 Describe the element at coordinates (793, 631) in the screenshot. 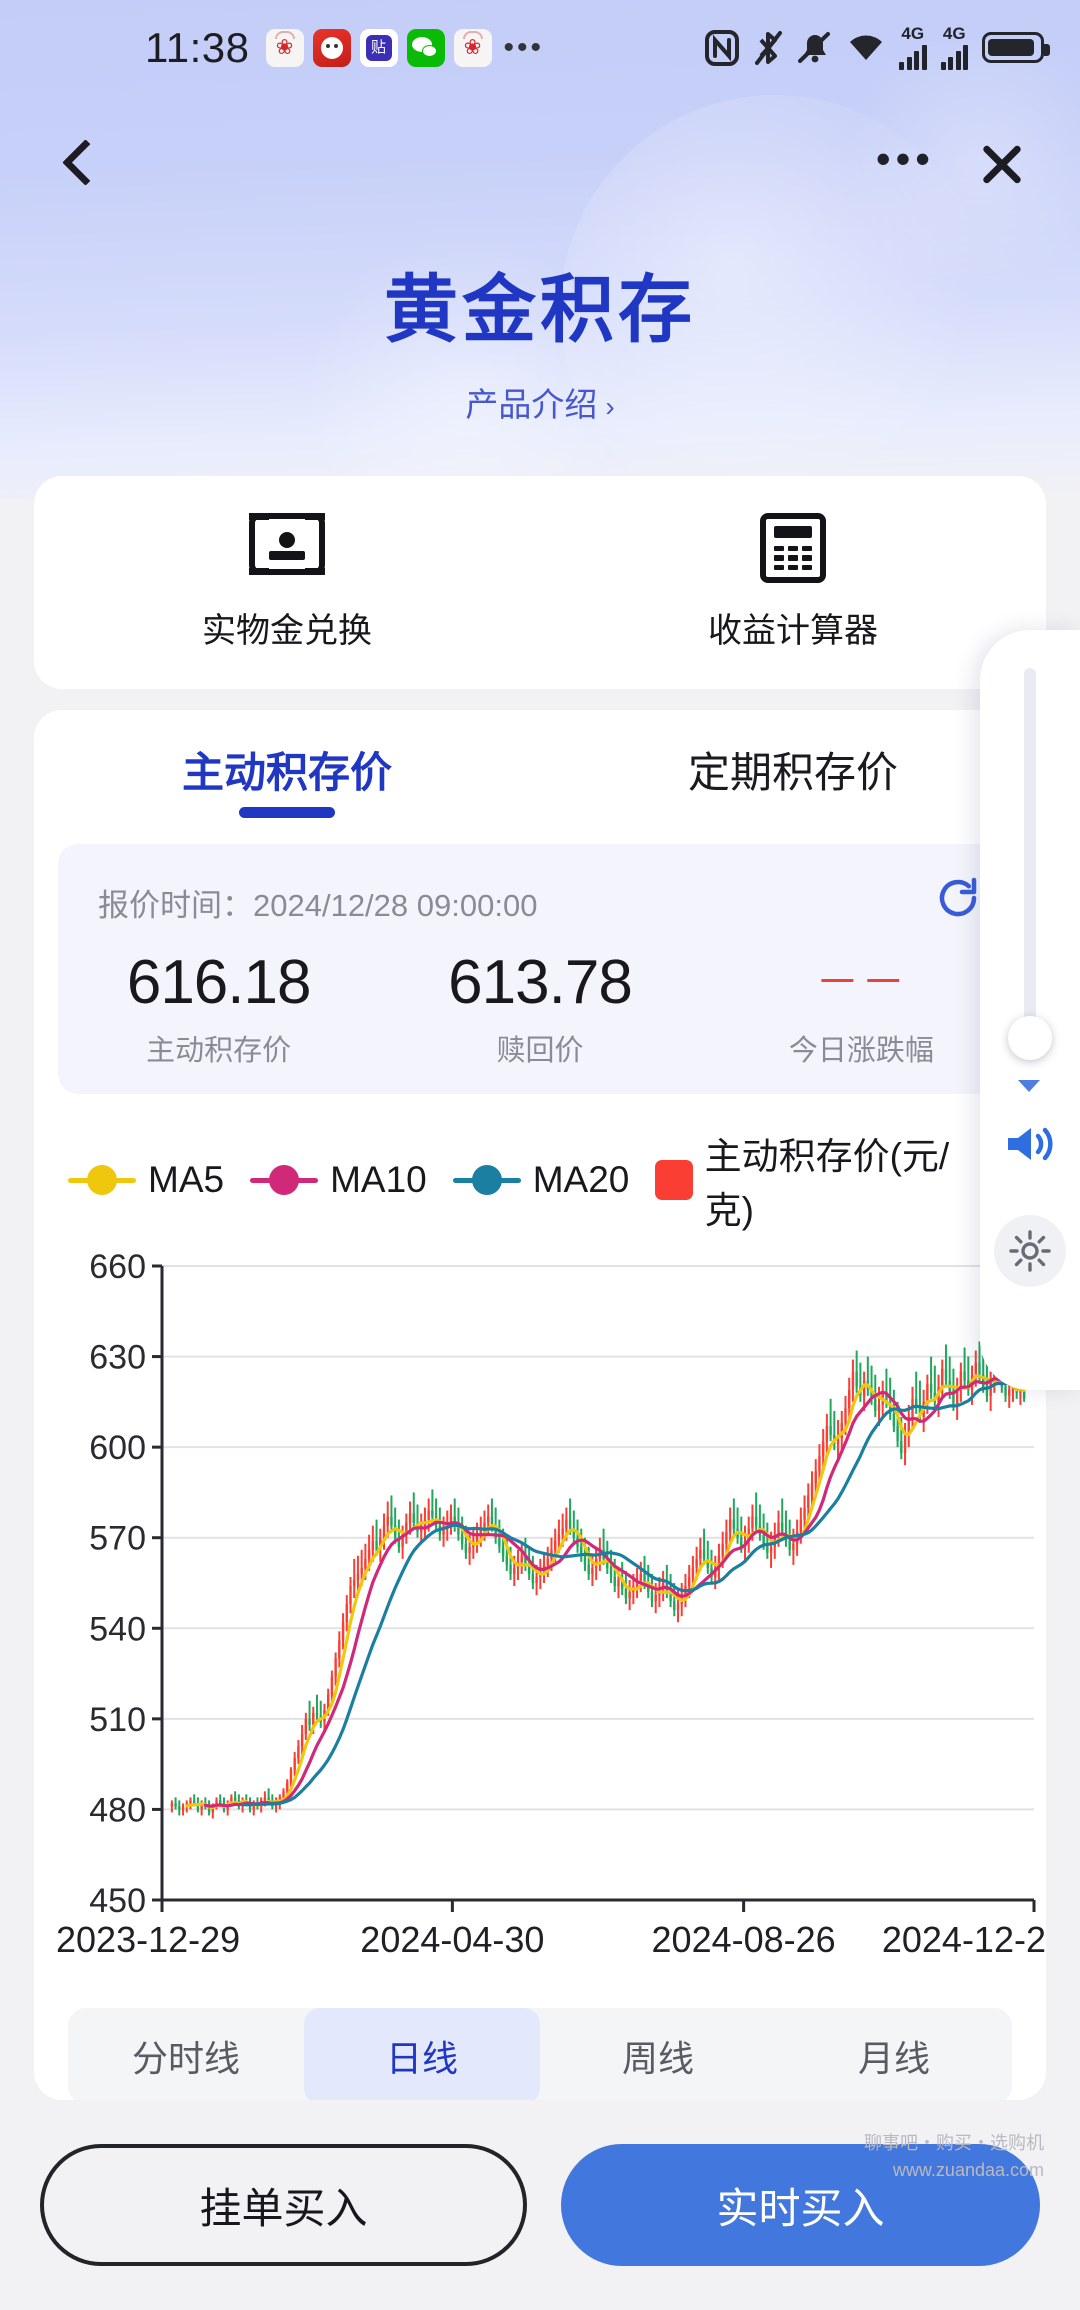

I see `quick-action-label: 收益计算器` at that location.